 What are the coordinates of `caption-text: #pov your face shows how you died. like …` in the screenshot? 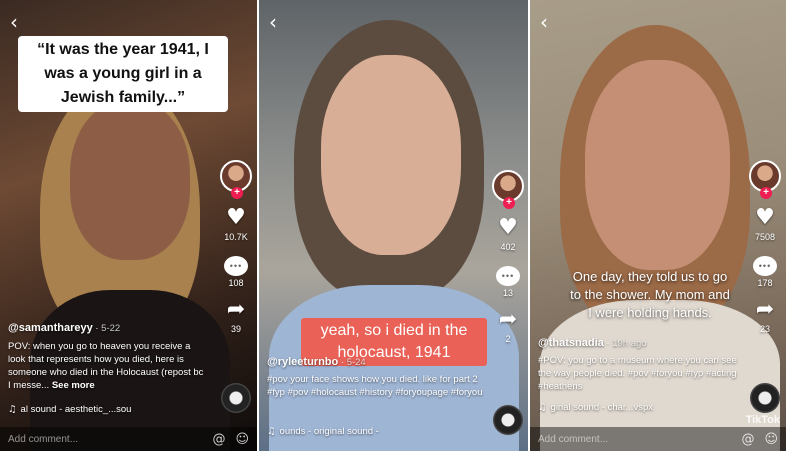 It's located at (375, 386).